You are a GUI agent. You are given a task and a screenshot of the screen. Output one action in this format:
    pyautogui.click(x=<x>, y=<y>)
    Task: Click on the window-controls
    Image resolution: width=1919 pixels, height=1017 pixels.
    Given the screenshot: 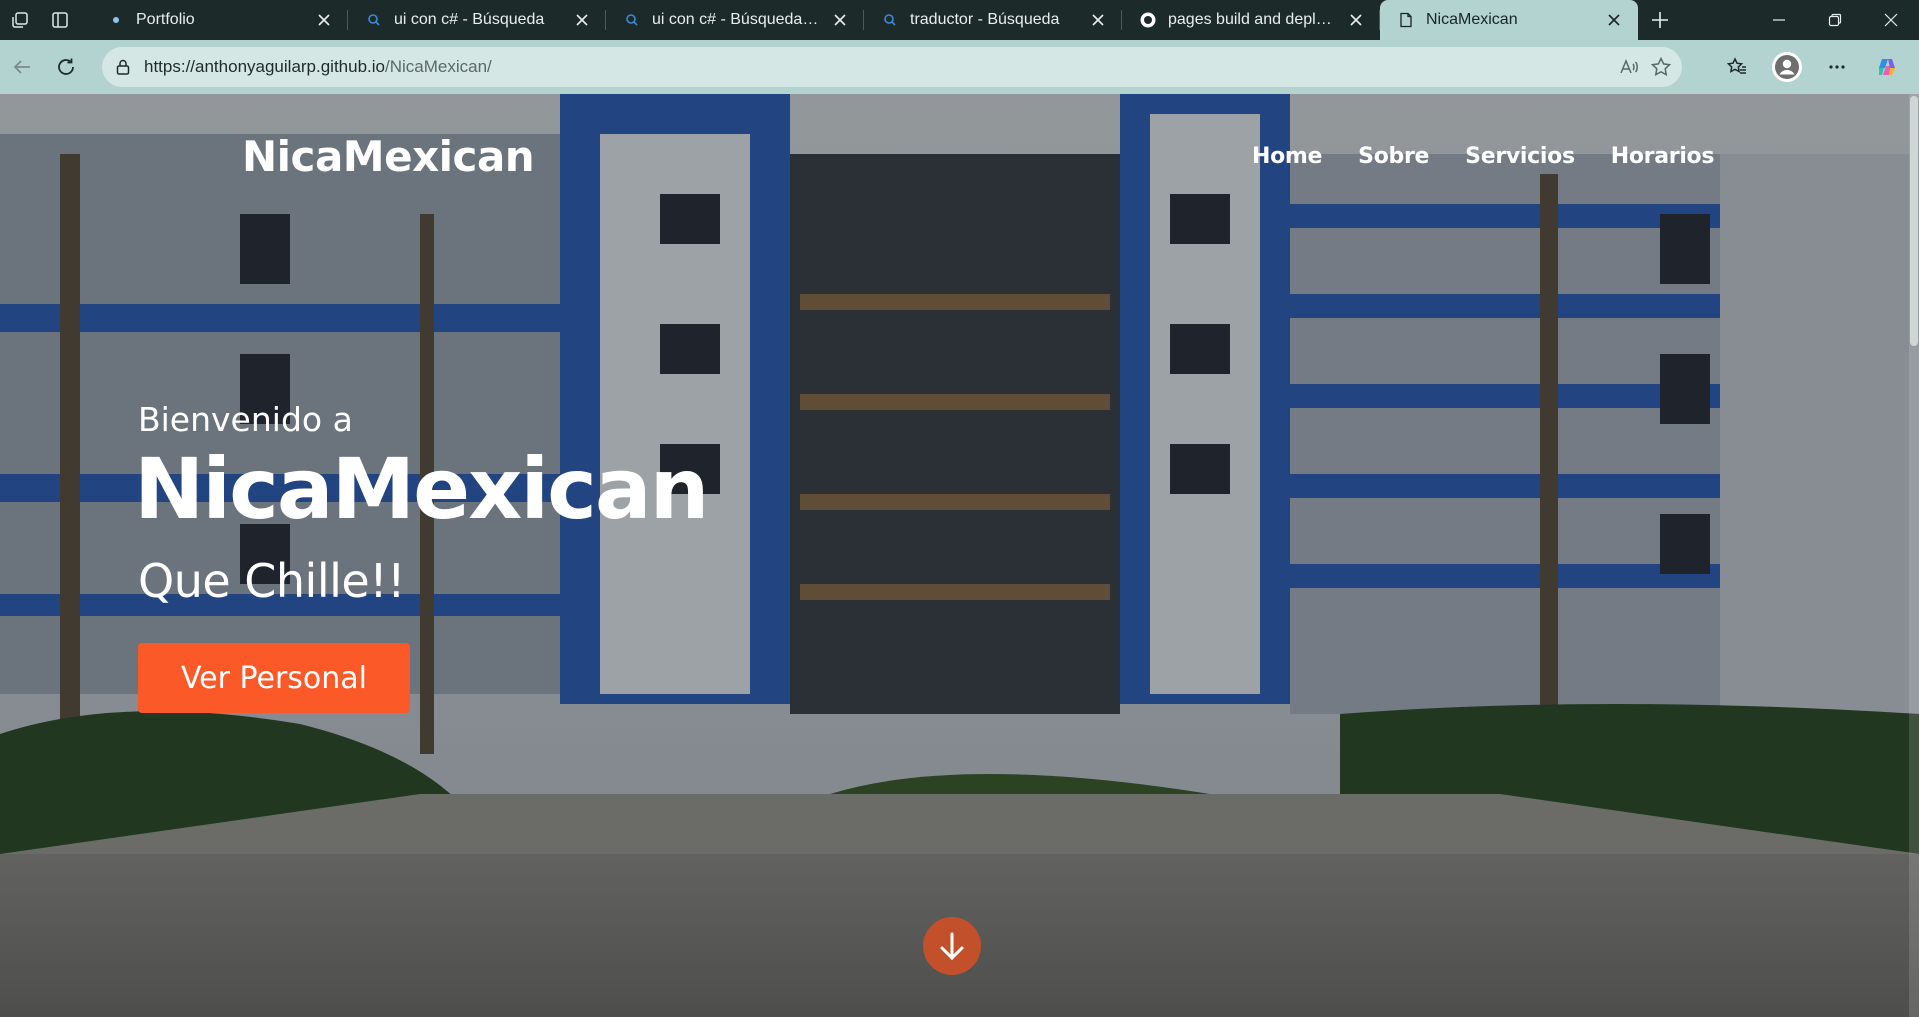 What is the action you would take?
    pyautogui.click(x=1835, y=20)
    